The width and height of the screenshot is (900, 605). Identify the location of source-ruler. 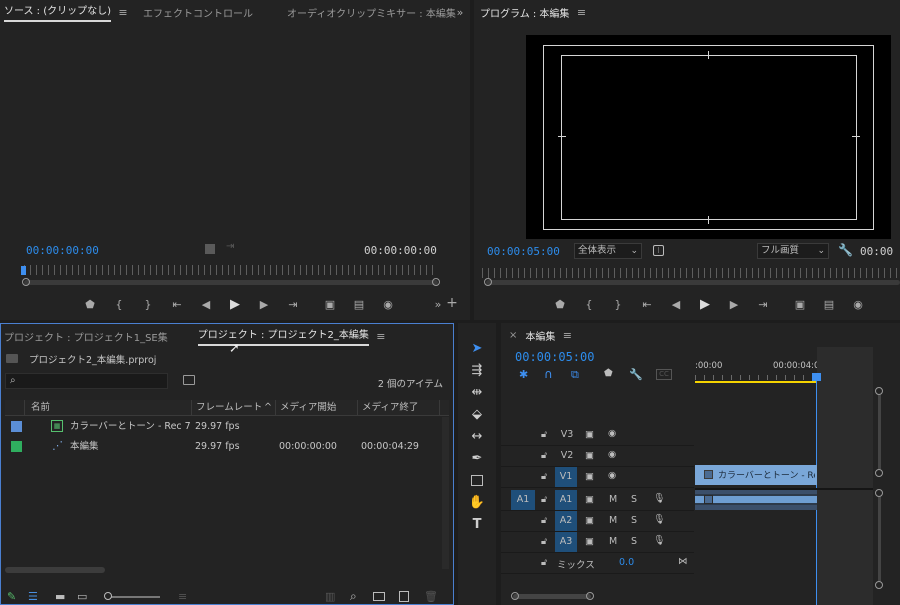
(231, 270).